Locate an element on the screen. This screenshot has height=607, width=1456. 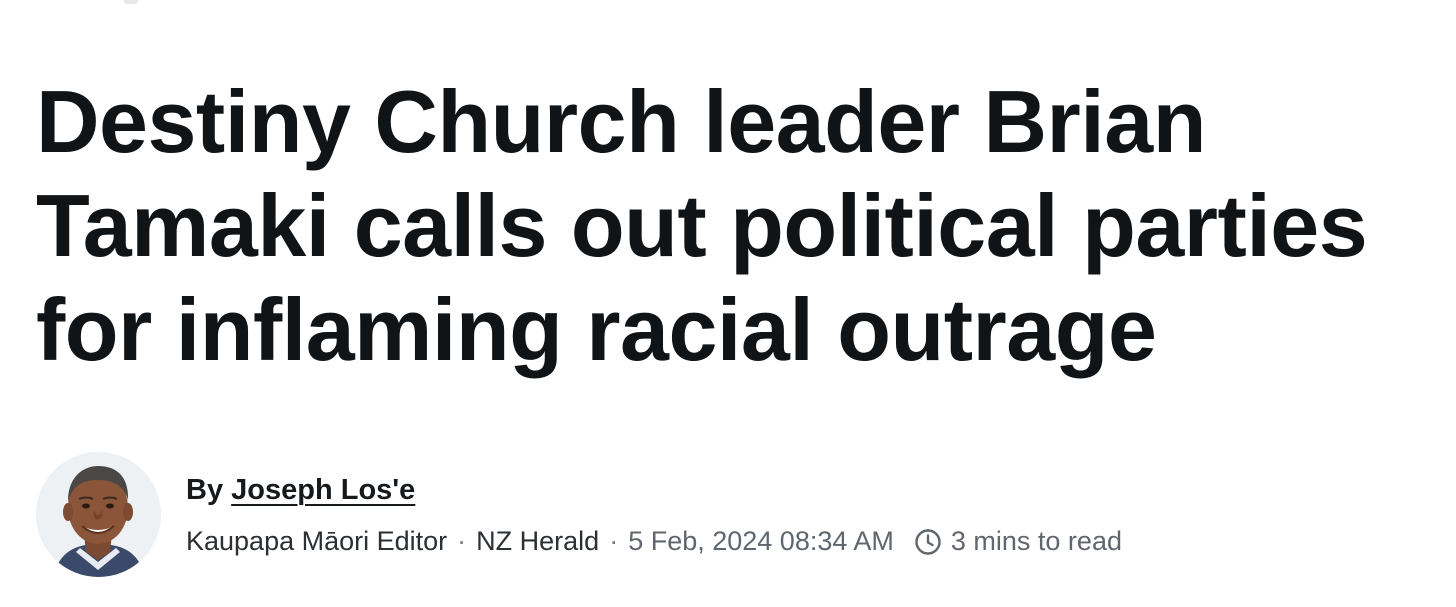
author-portrait is located at coordinates (98, 514).